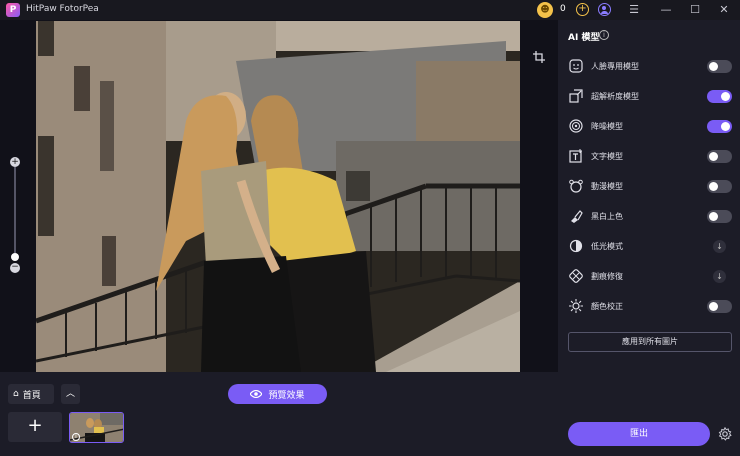 The image size is (740, 456). I want to click on upscale-icon, so click(576, 96).